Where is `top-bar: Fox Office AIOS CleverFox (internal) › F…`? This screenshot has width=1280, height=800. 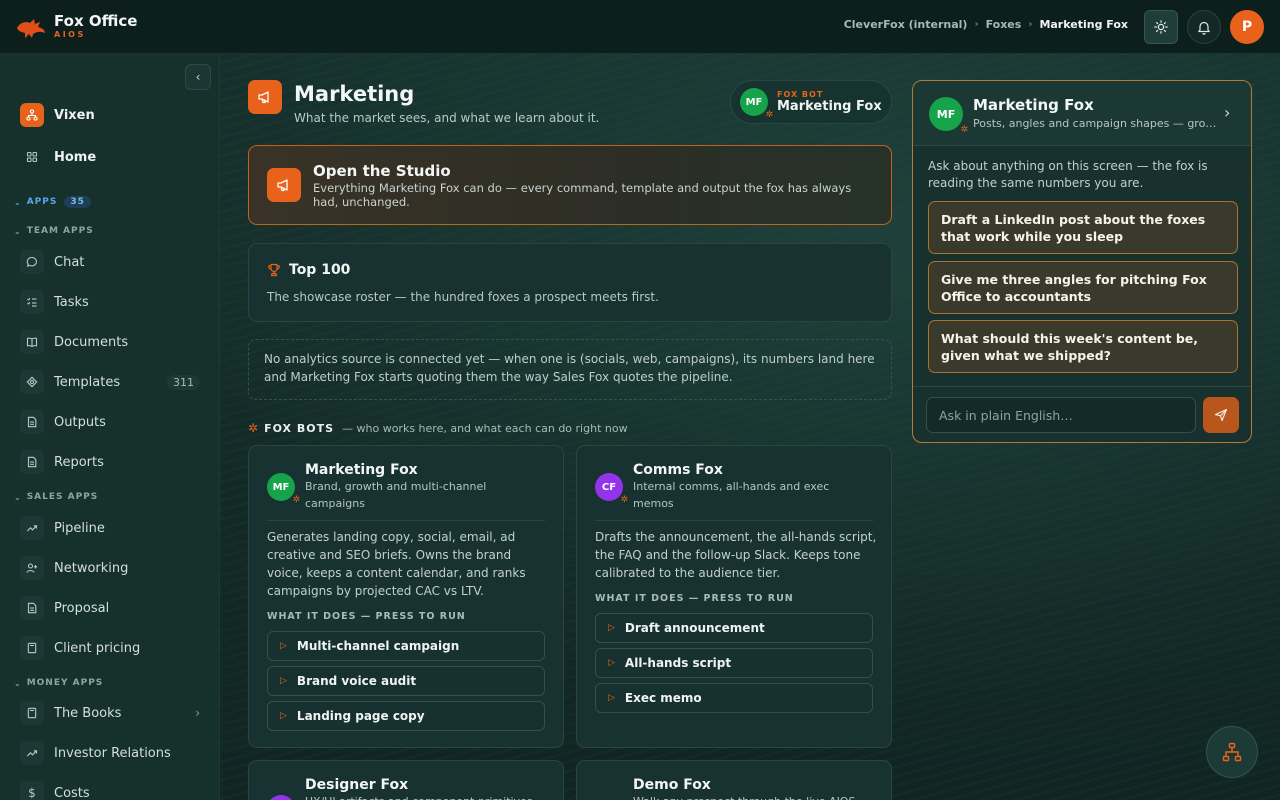
top-bar: Fox Office AIOS CleverFox (internal) › F… is located at coordinates (640, 27).